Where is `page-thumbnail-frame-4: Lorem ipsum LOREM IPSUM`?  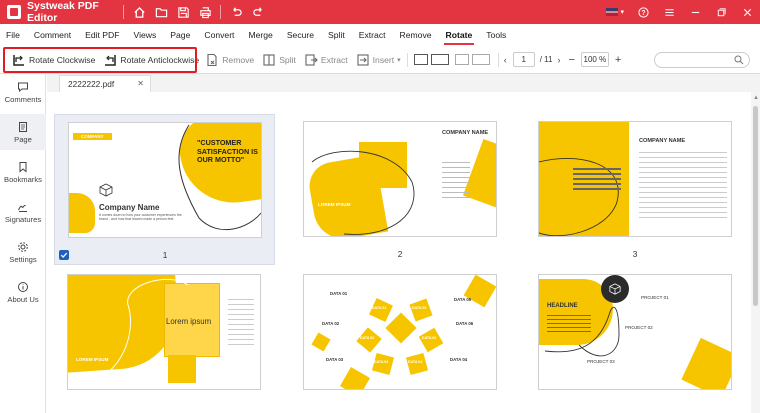 page-thumbnail-frame-4: Lorem ipsum LOREM IPSUM is located at coordinates (164, 337).